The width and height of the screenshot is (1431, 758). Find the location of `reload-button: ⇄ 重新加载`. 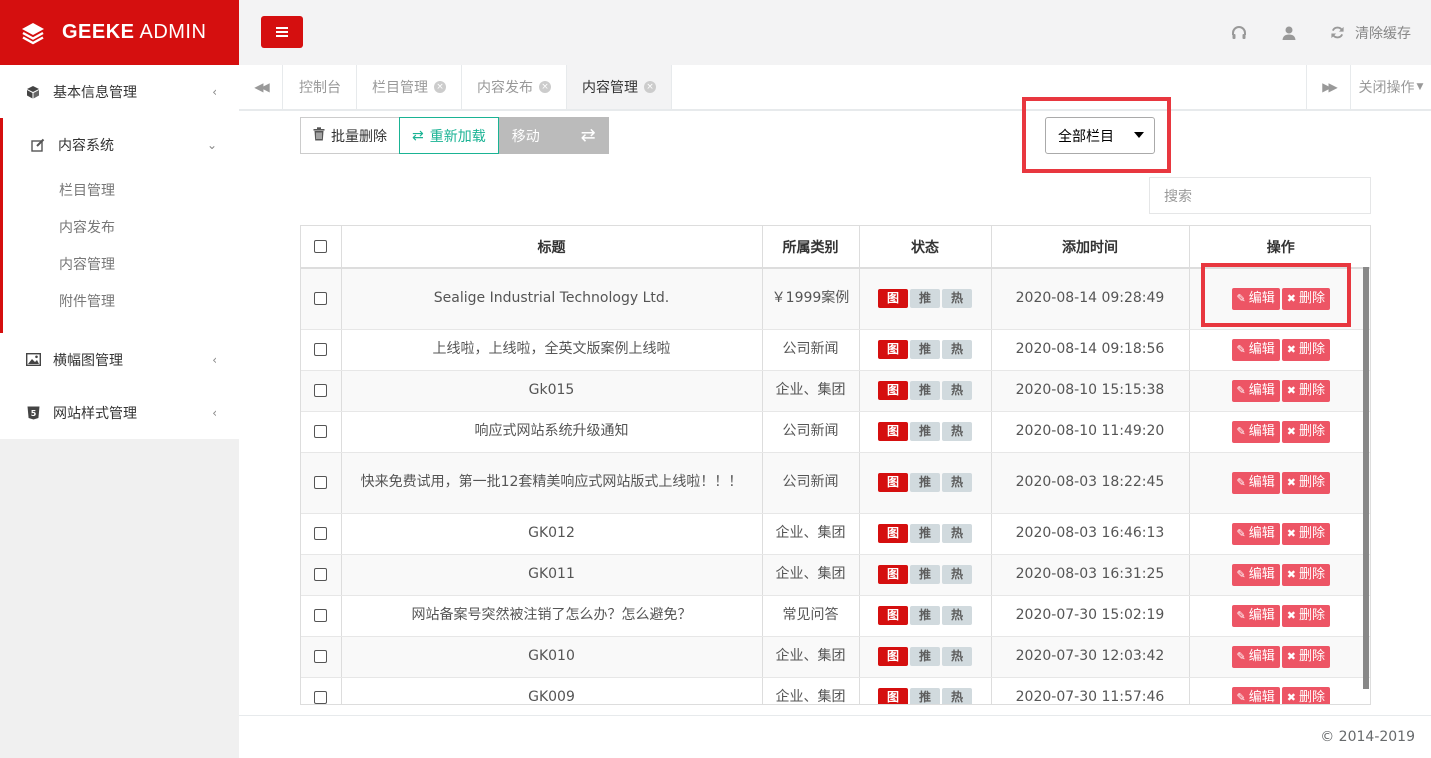

reload-button: ⇄ 重新加载 is located at coordinates (449, 135).